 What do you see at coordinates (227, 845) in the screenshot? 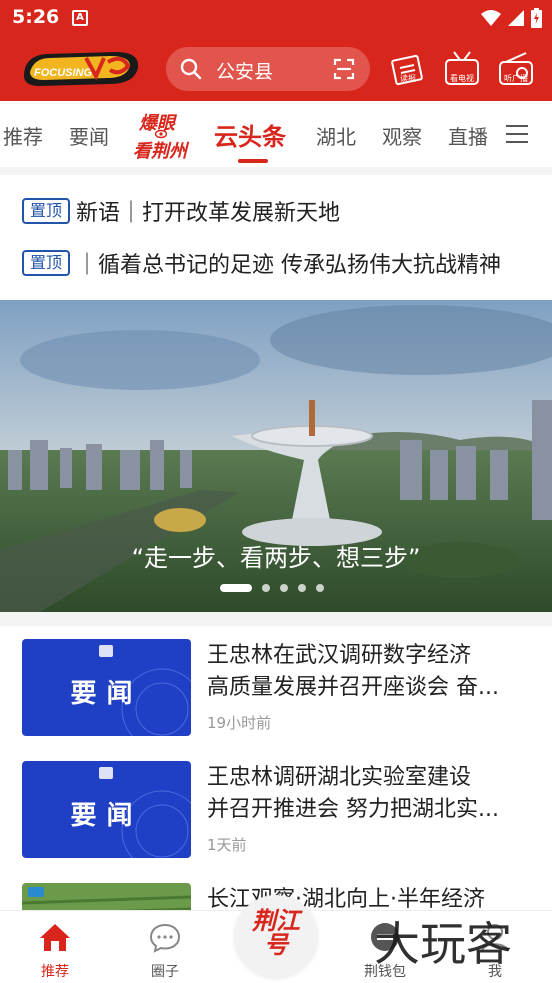
I see `news-time: 1天前` at bounding box center [227, 845].